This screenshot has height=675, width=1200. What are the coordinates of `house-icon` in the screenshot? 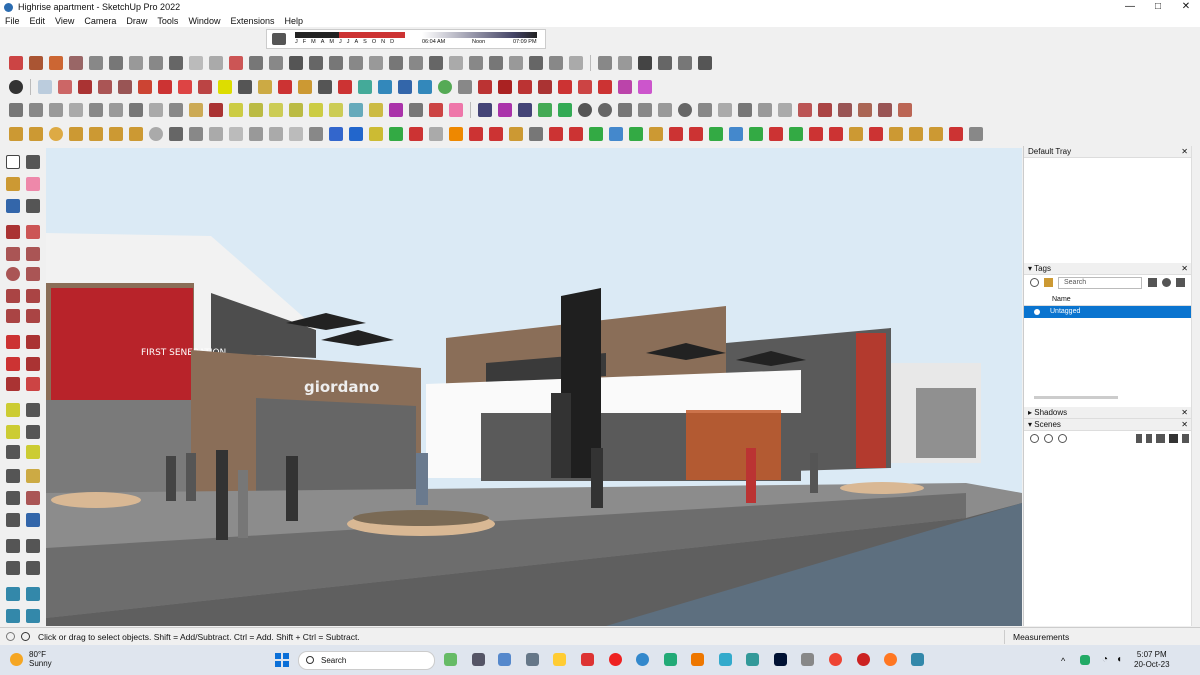 It's located at (645, 63).